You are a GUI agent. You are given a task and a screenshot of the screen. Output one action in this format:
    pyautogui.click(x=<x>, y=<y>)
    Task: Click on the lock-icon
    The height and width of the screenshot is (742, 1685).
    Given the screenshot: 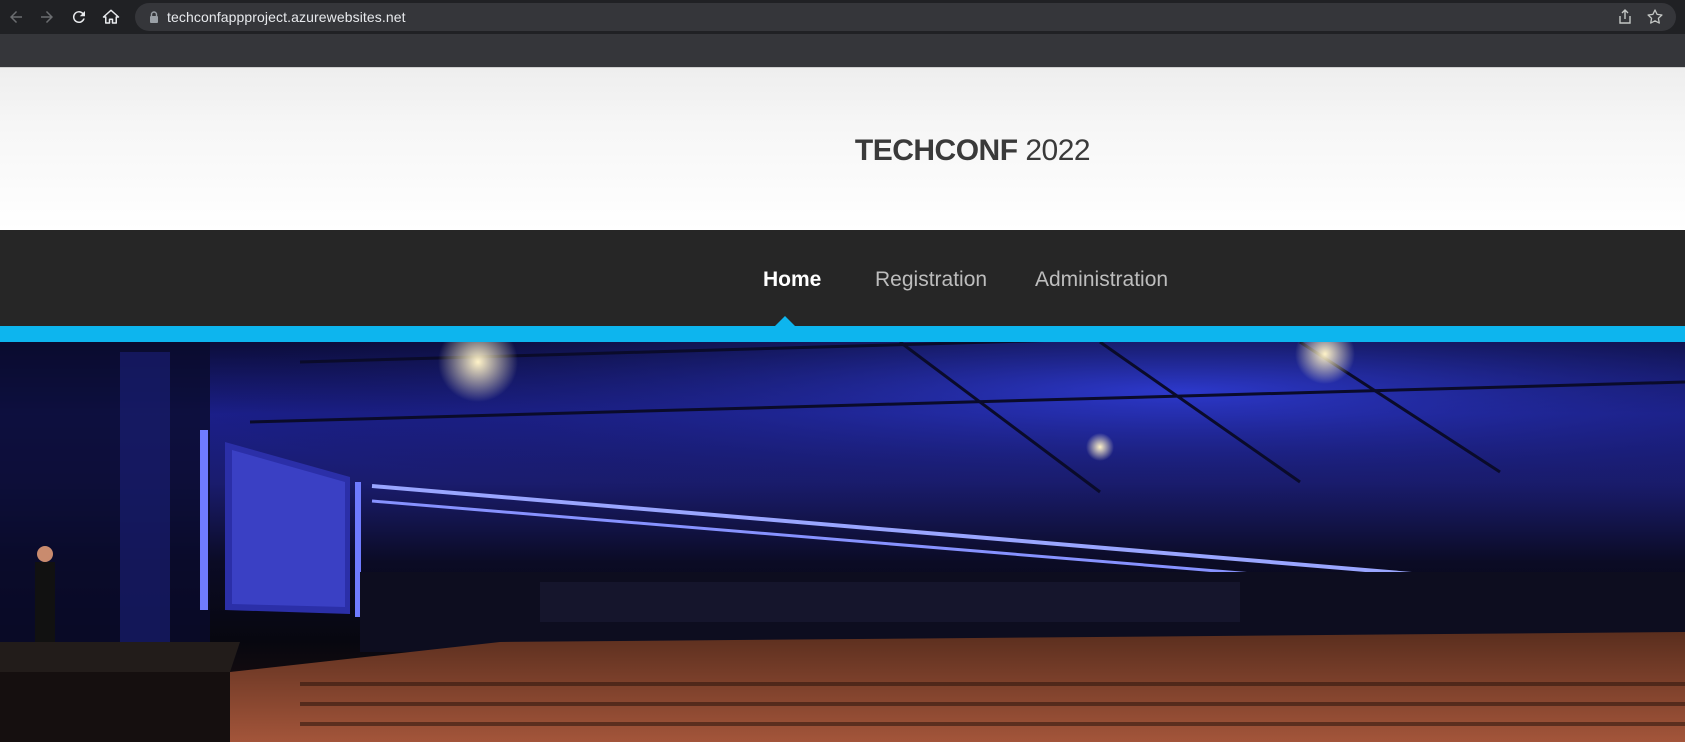 What is the action you would take?
    pyautogui.click(x=154, y=17)
    